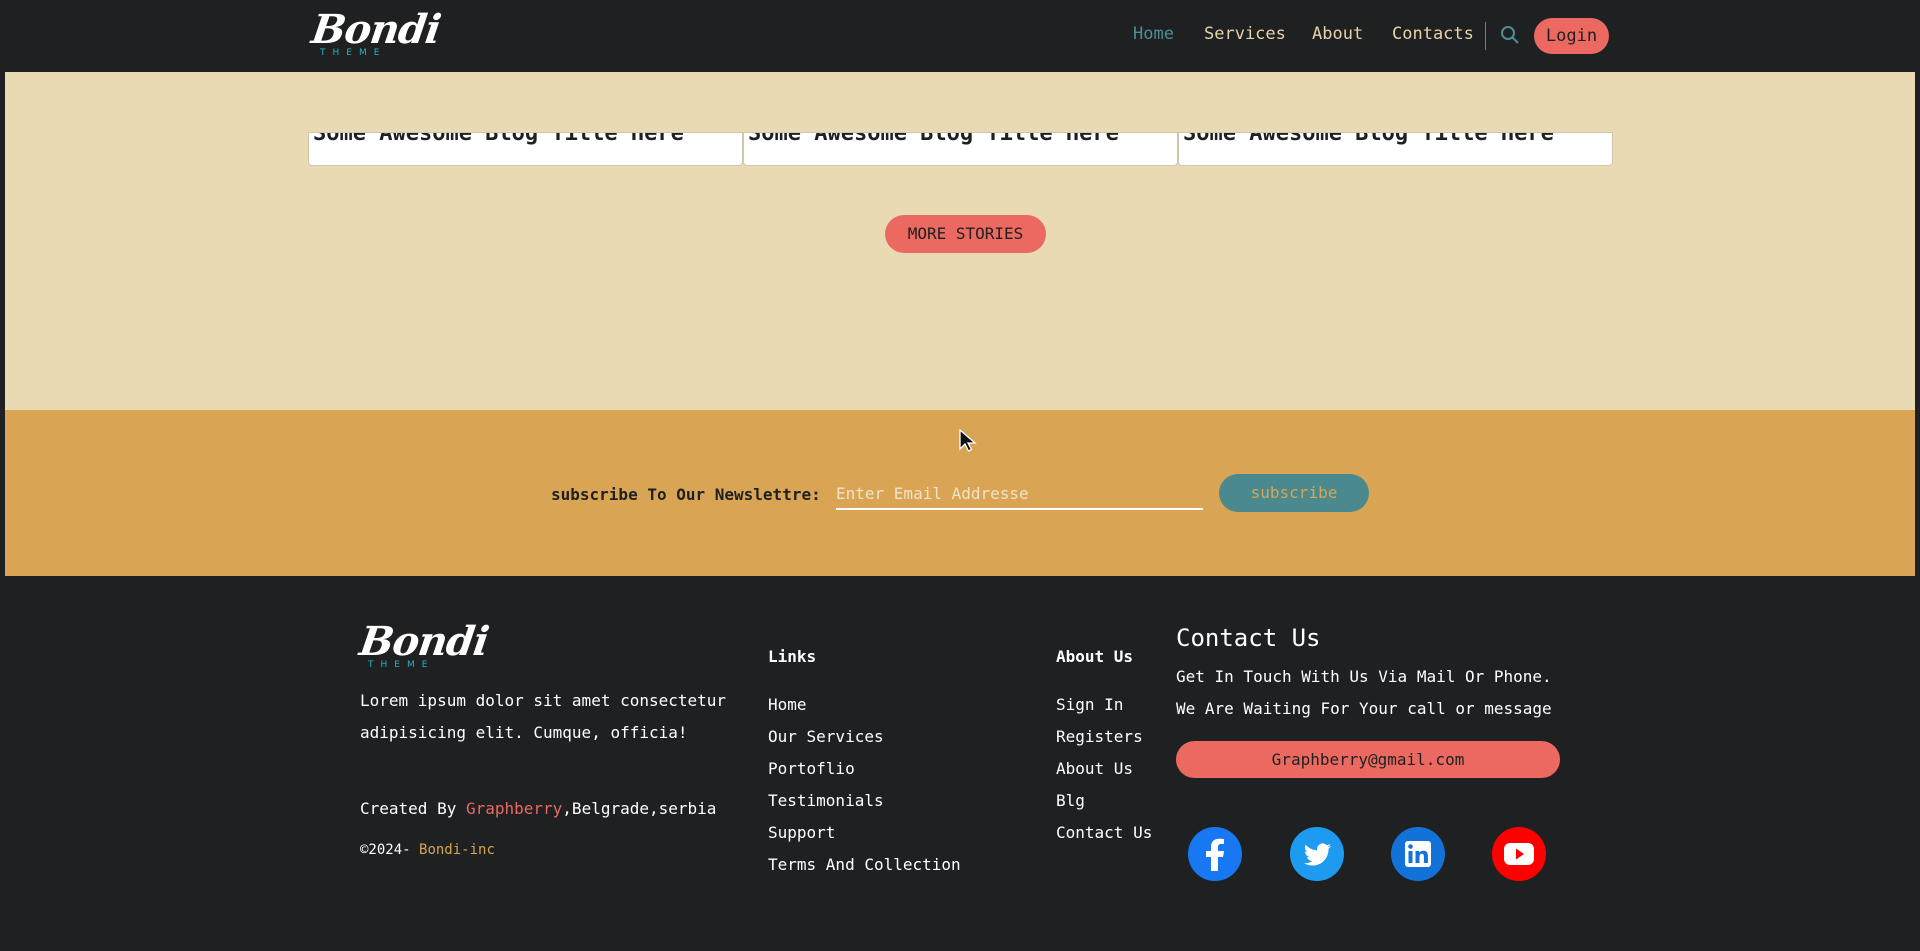 Image resolution: width=1920 pixels, height=951 pixels. What do you see at coordinates (1095, 656) in the screenshot?
I see `about-heading: About Us` at bounding box center [1095, 656].